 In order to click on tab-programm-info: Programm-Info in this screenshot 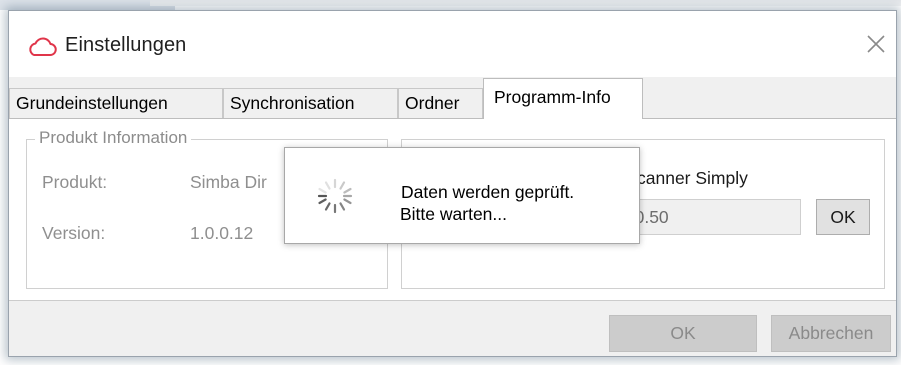, I will do `click(563, 98)`.